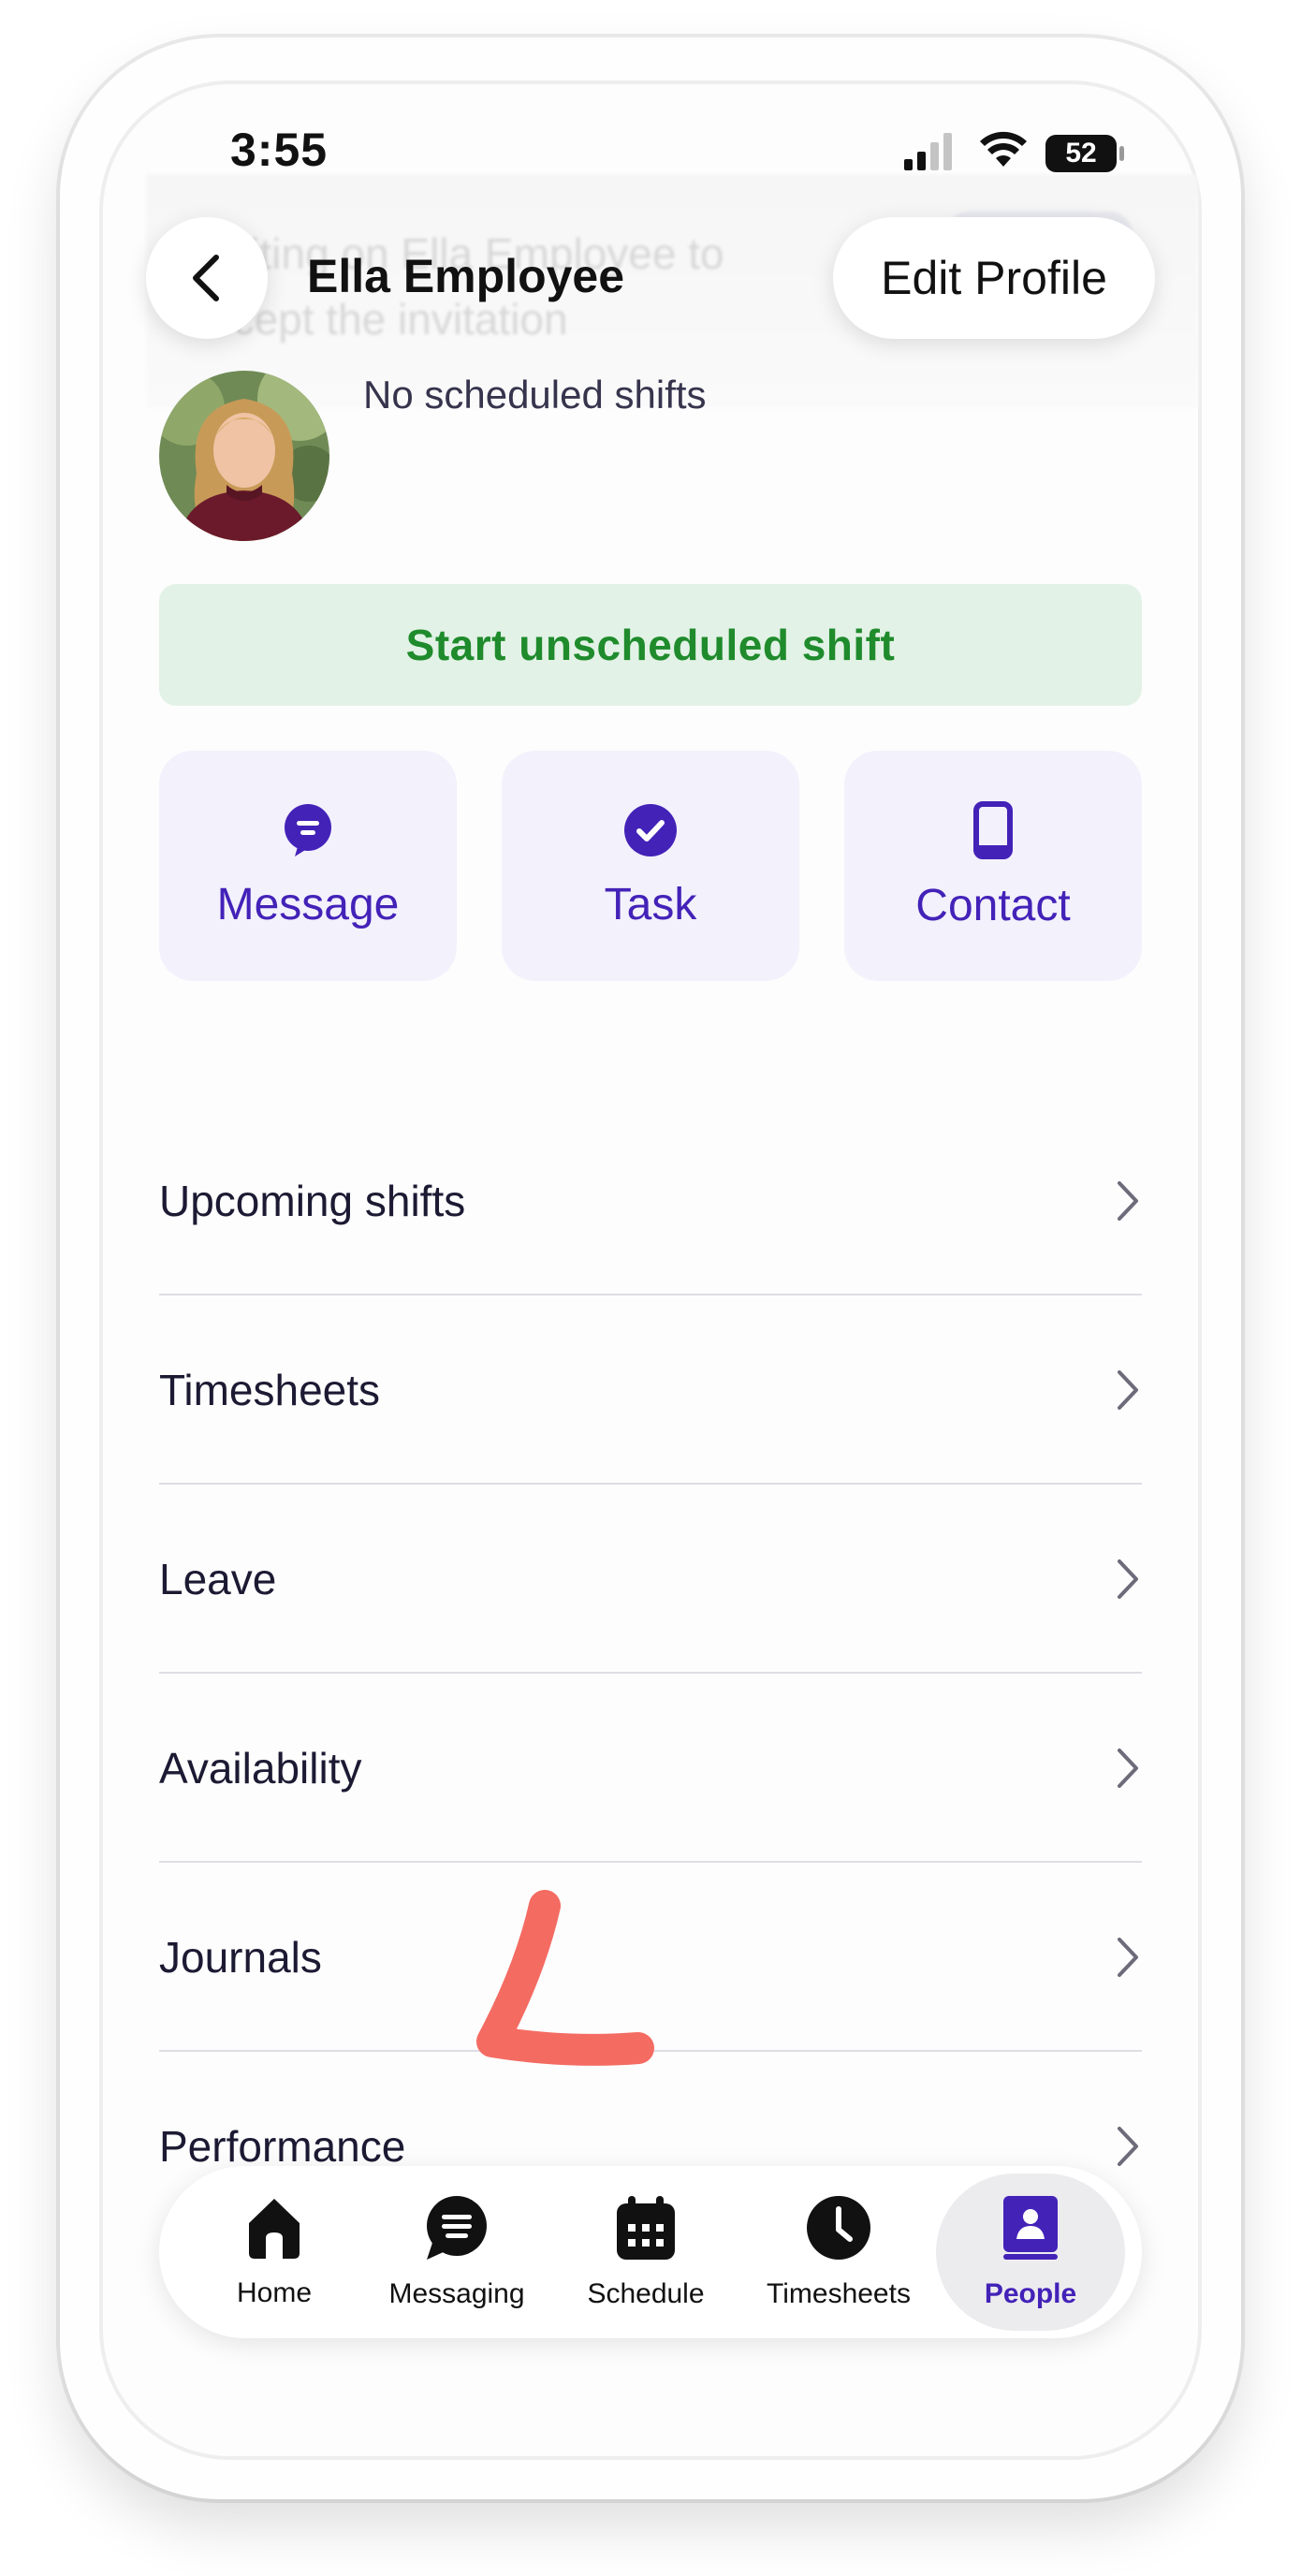  What do you see at coordinates (928, 152) in the screenshot?
I see `signal-icon` at bounding box center [928, 152].